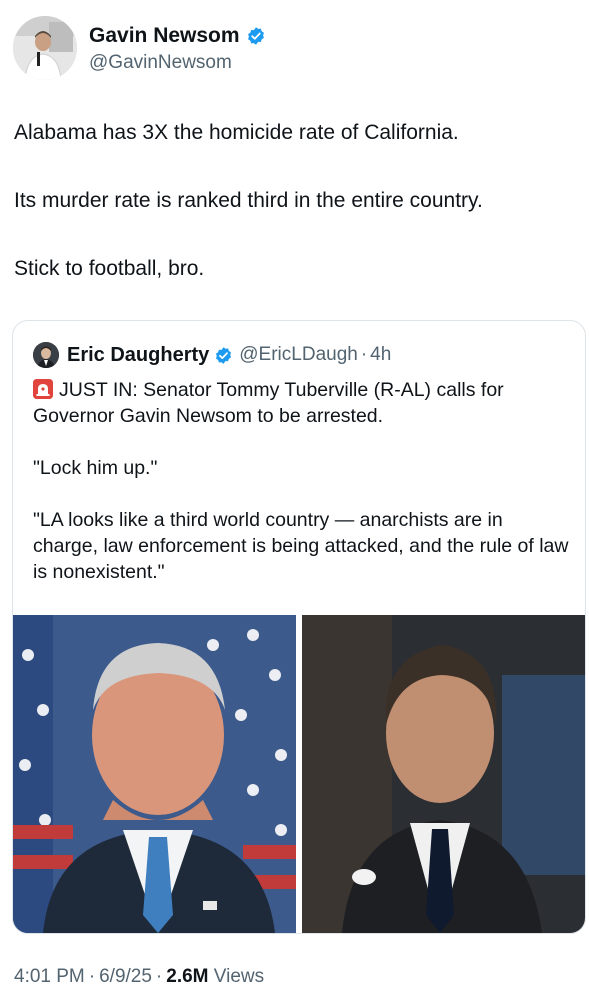 The height and width of the screenshot is (1000, 589). I want to click on author-name: Gavin Newsom, so click(164, 36).